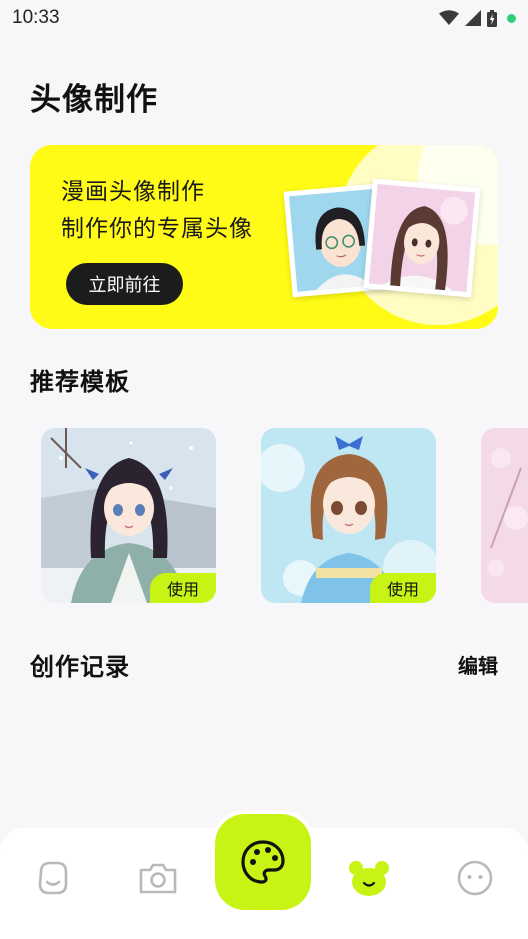 This screenshot has height=939, width=528. What do you see at coordinates (124, 284) in the screenshot?
I see `go-now-button: 立即前往` at bounding box center [124, 284].